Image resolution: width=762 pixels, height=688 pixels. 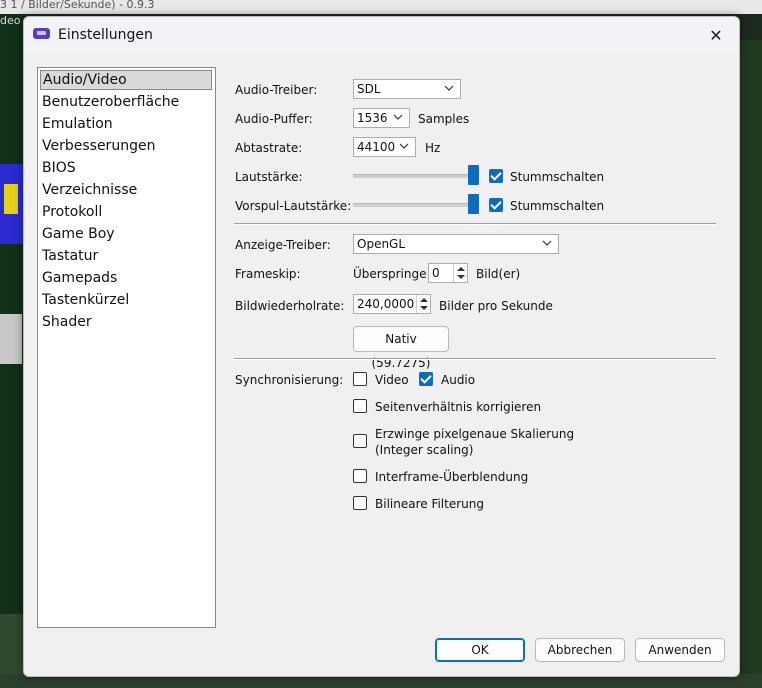 I want to click on integer-scaling-checkbox, so click(x=360, y=441).